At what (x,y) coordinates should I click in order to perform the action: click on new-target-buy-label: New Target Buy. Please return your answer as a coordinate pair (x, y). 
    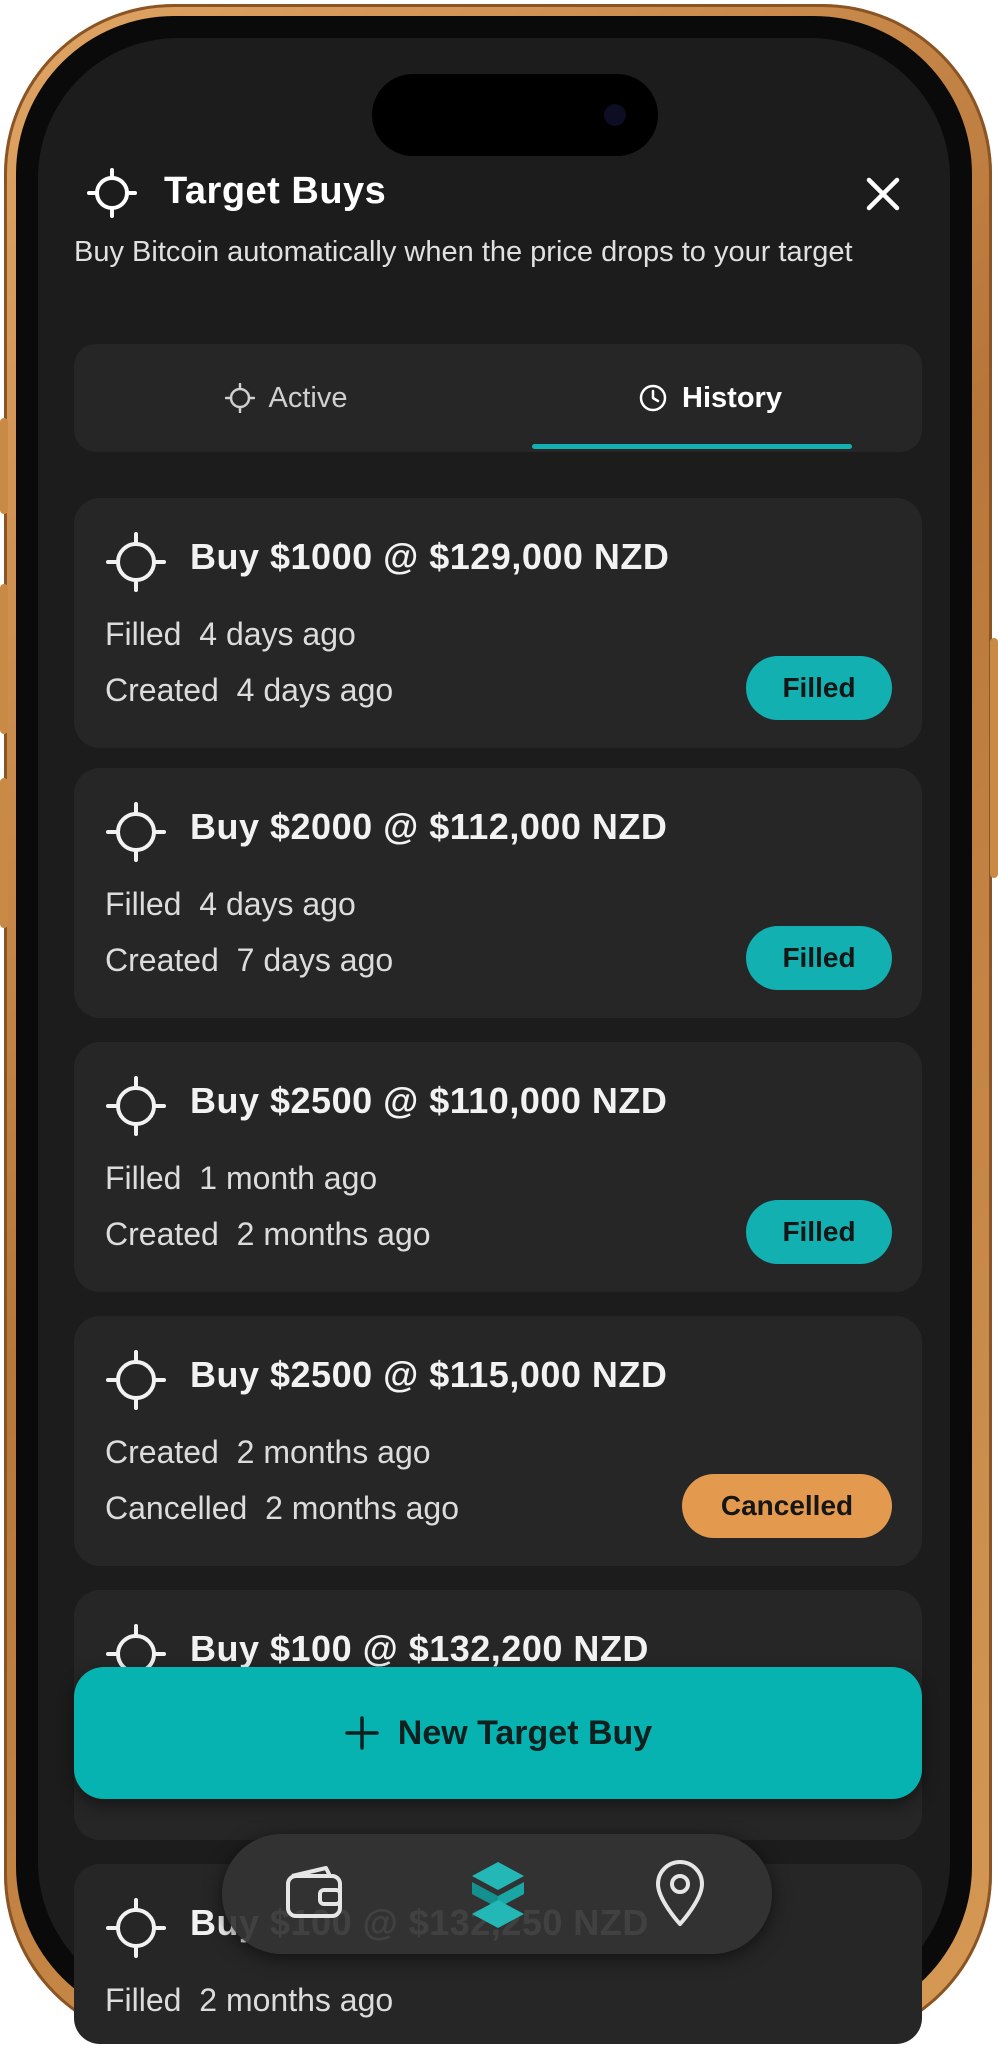
    Looking at the image, I should click on (525, 1732).